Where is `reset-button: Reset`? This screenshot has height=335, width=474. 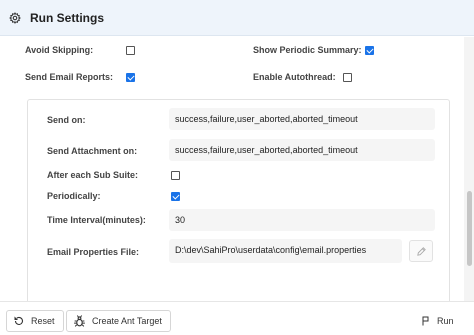 reset-button: Reset is located at coordinates (35, 321).